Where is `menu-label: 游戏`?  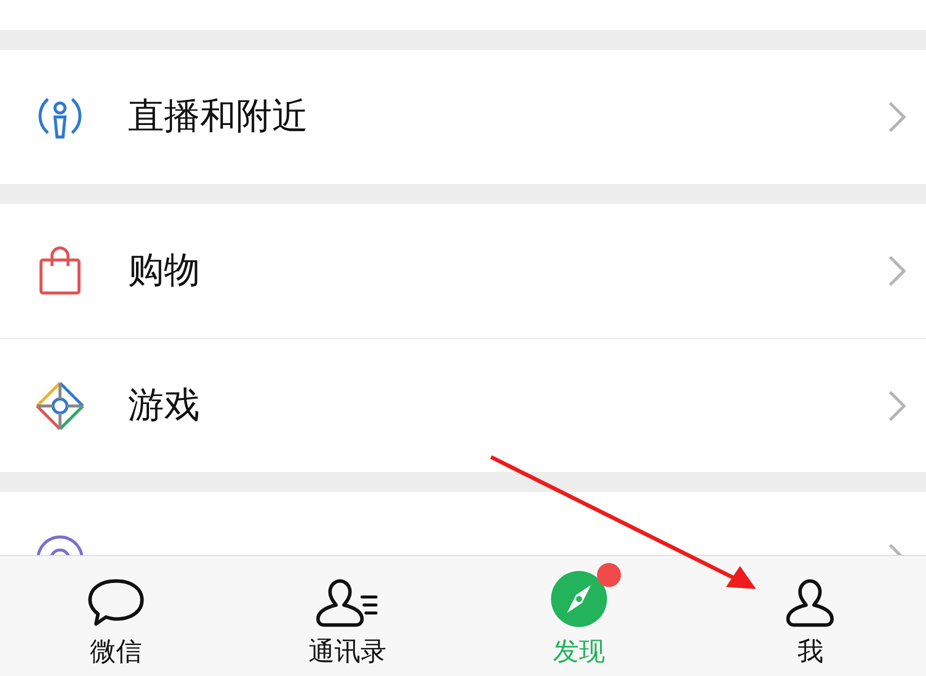
menu-label: 游戏 is located at coordinates (164, 406).